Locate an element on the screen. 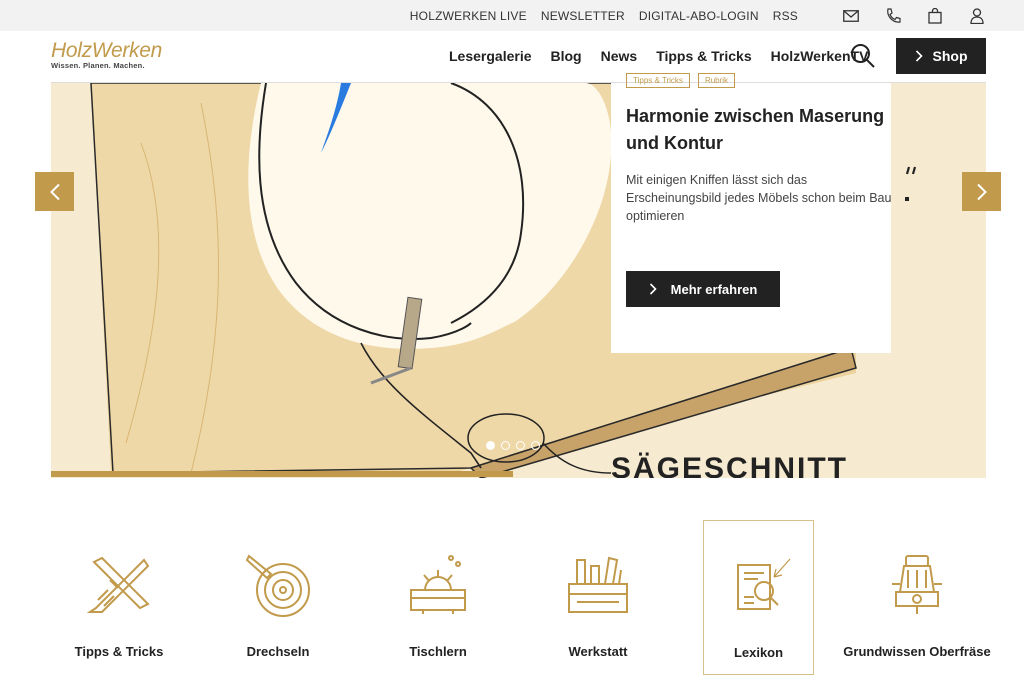 The height and width of the screenshot is (687, 1024). category-label: Werkstatt is located at coordinates (598, 651).